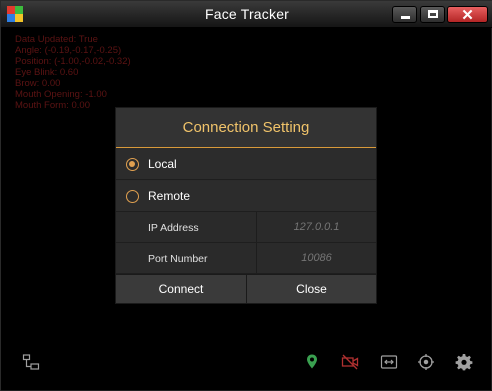  I want to click on frame-icon, so click(389, 362).